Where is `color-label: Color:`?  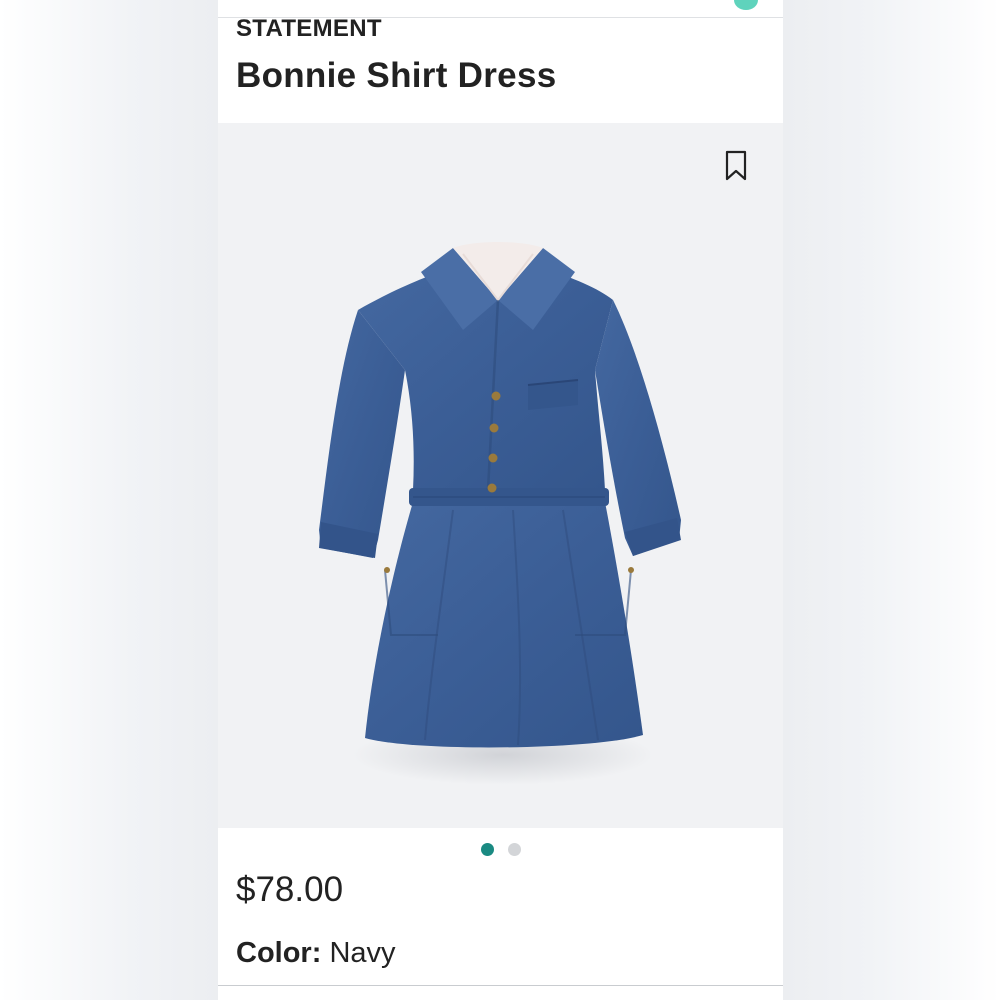 color-label: Color: is located at coordinates (279, 953).